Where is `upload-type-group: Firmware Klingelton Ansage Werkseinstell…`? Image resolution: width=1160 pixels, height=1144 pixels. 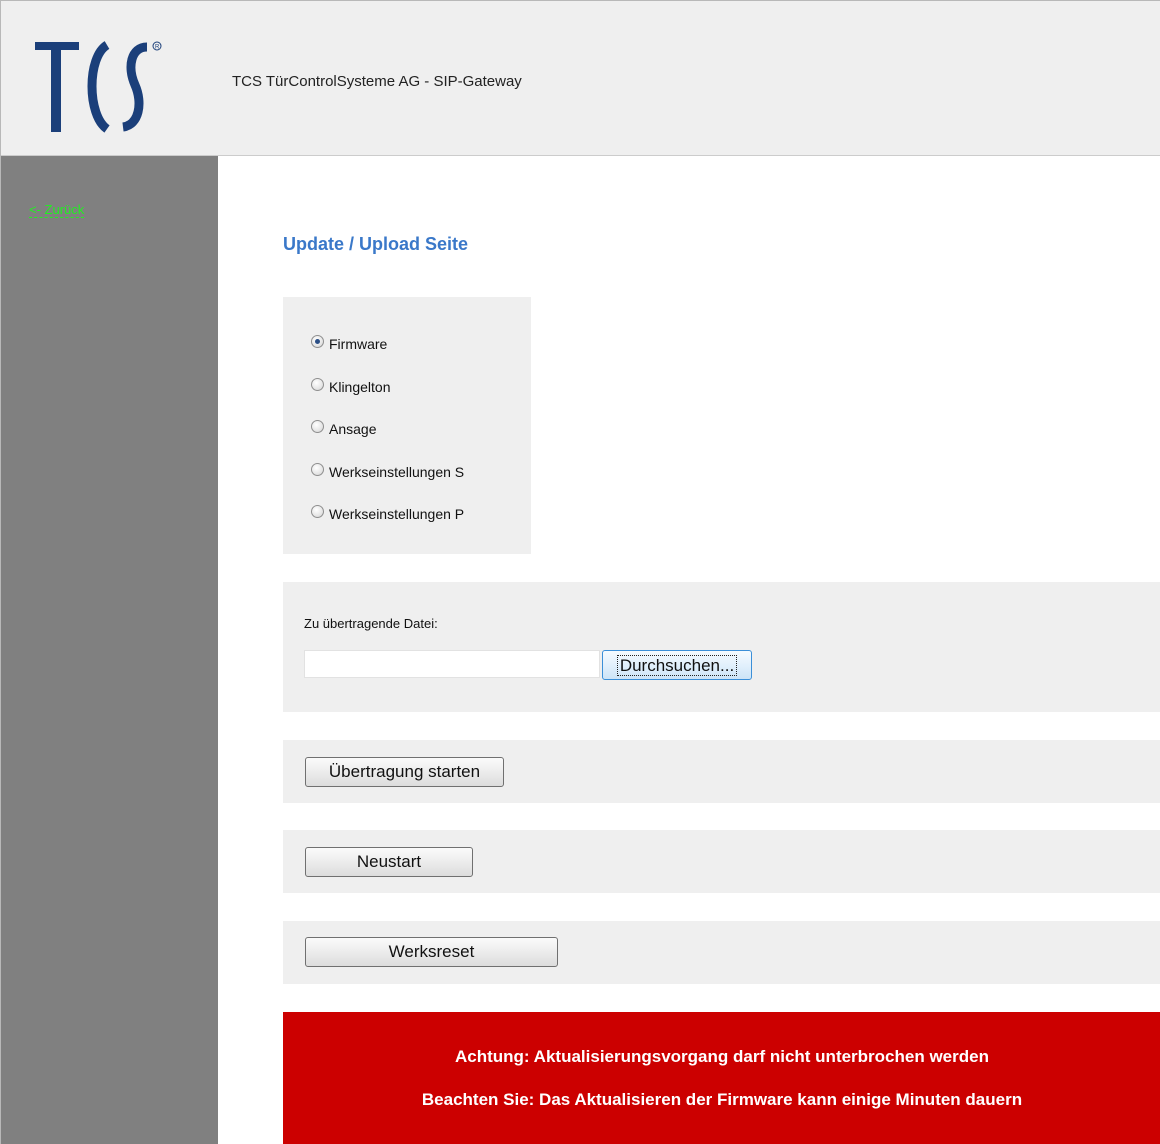 upload-type-group: Firmware Klingelton Ansage Werkseinstell… is located at coordinates (407, 425).